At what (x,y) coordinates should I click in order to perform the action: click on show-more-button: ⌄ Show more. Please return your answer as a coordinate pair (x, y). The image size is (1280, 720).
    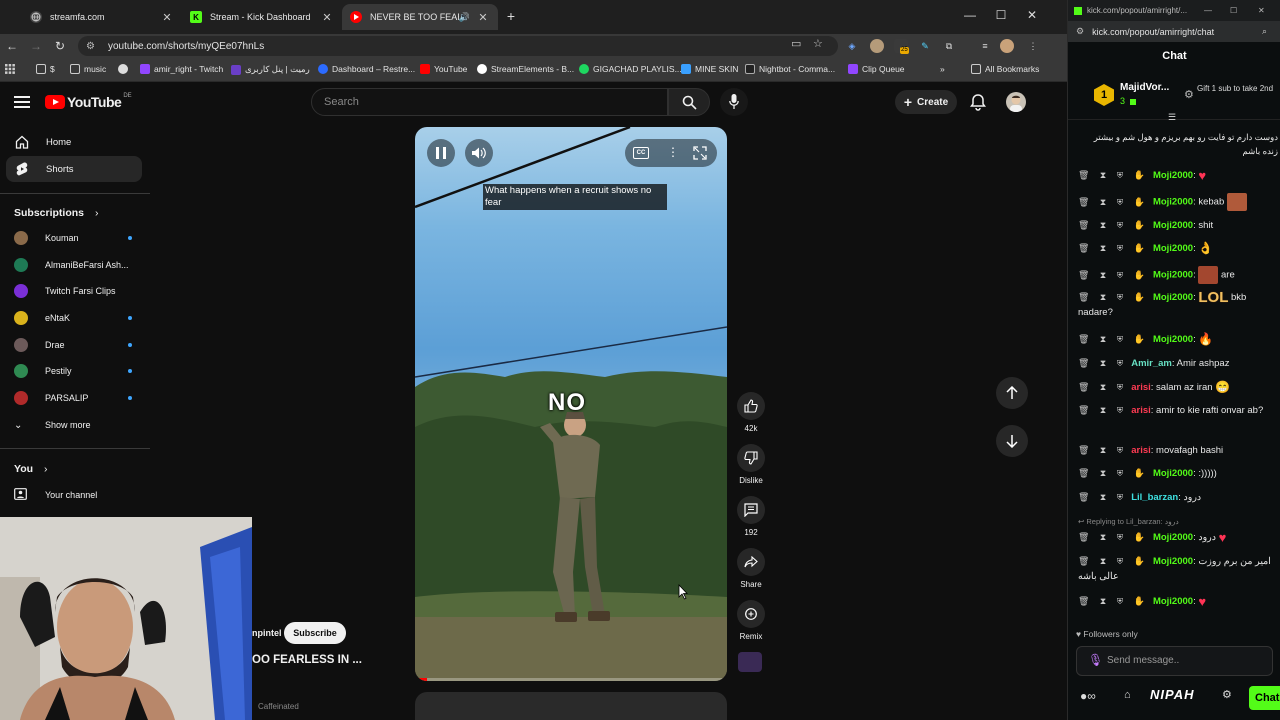
    Looking at the image, I should click on (74, 425).